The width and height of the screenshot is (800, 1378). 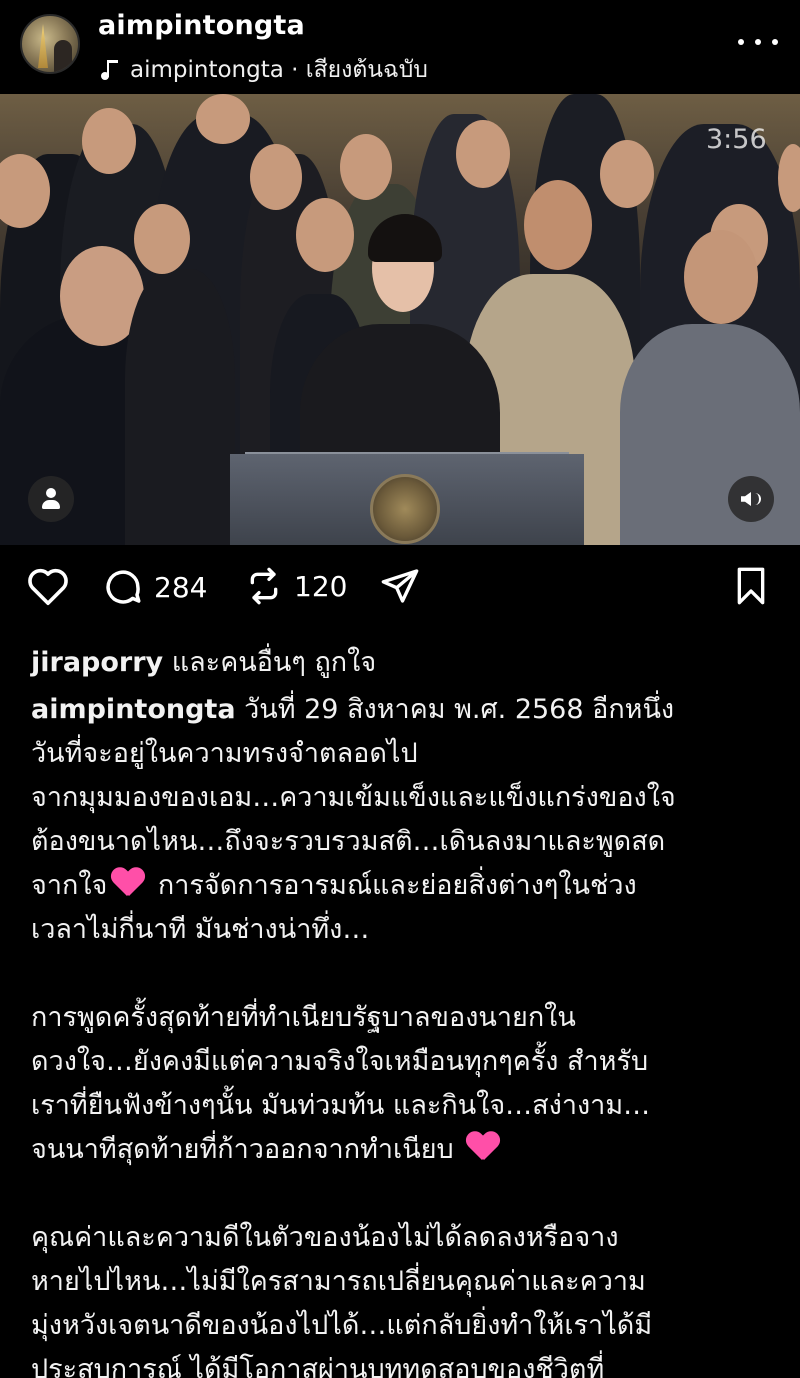 I want to click on username: aimpintongta, so click(x=201, y=25).